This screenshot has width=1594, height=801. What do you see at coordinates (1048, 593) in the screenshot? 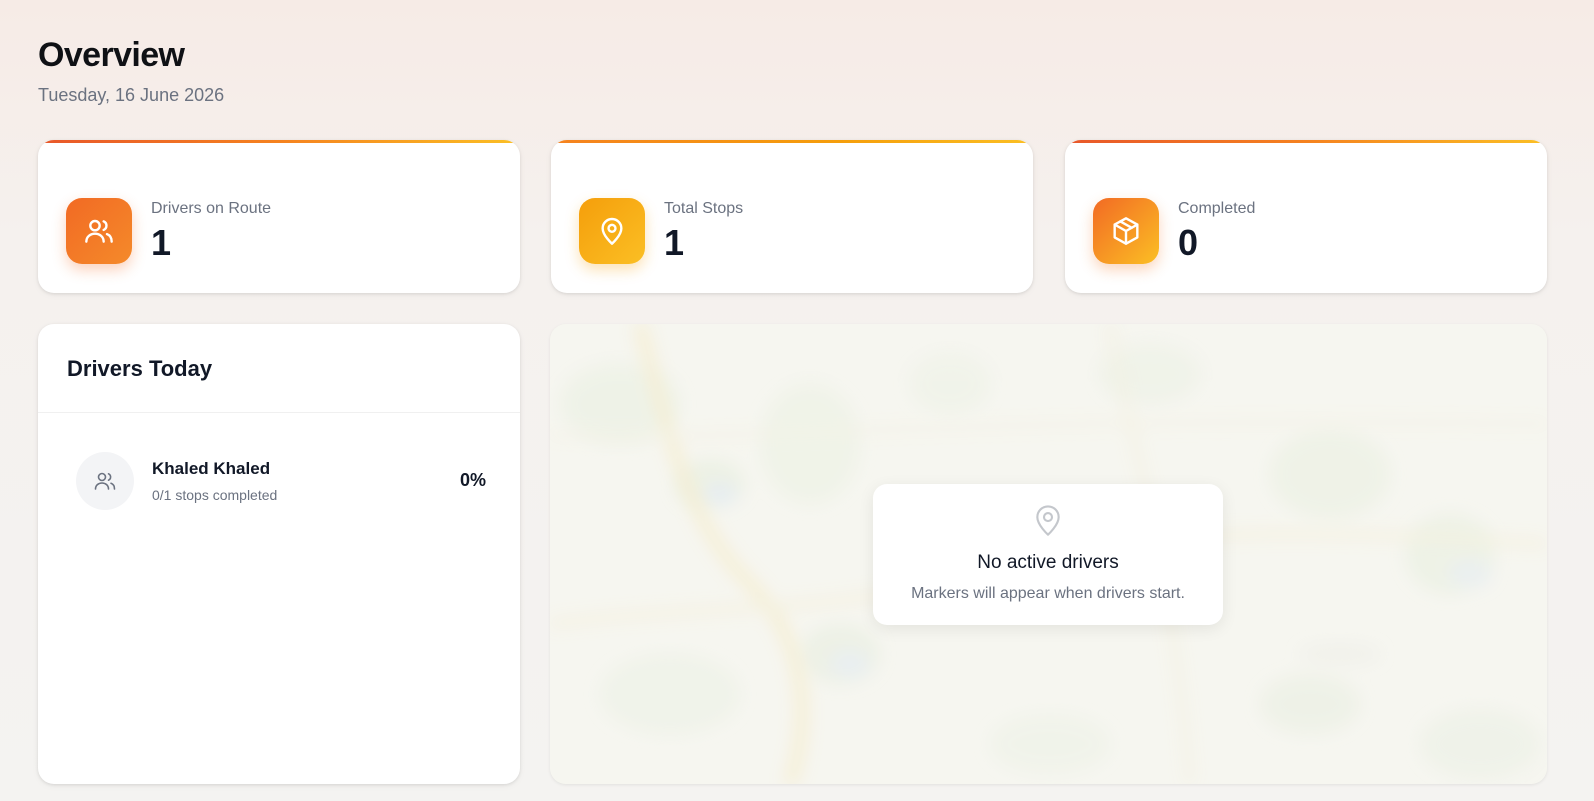
I see `empty-state-subtitle: Markers will appear when drivers start.` at bounding box center [1048, 593].